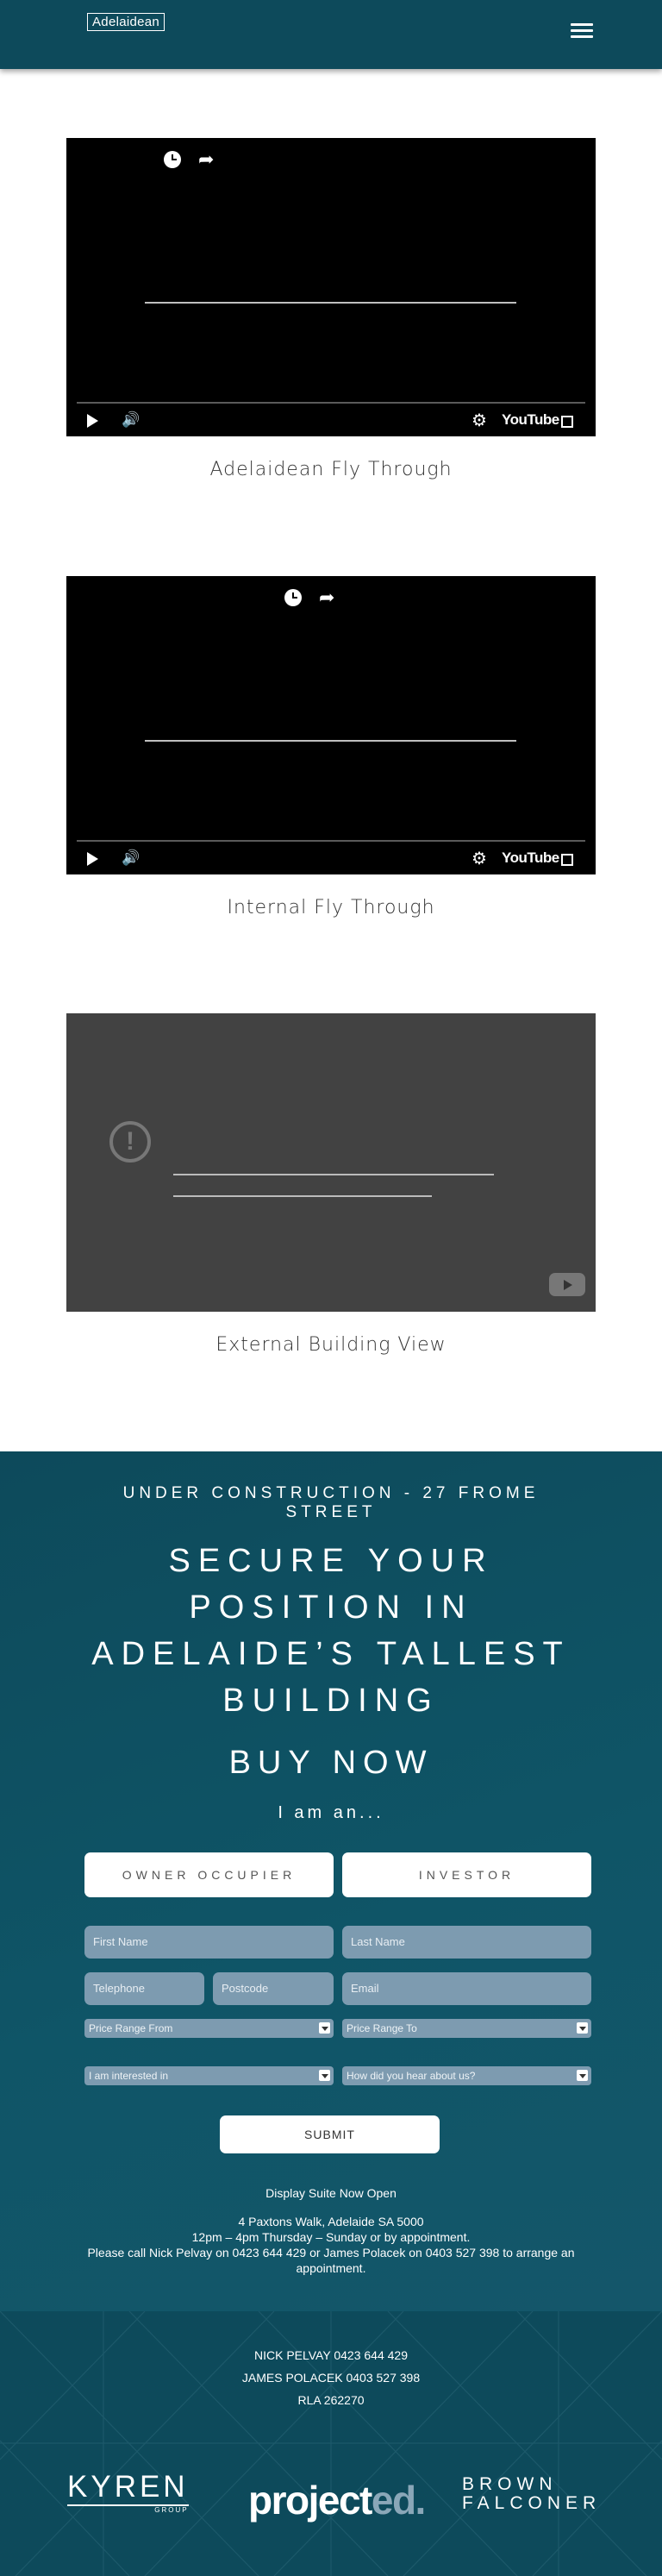 The height and width of the screenshot is (2576, 662). I want to click on projected-logo: projected., so click(337, 2500).